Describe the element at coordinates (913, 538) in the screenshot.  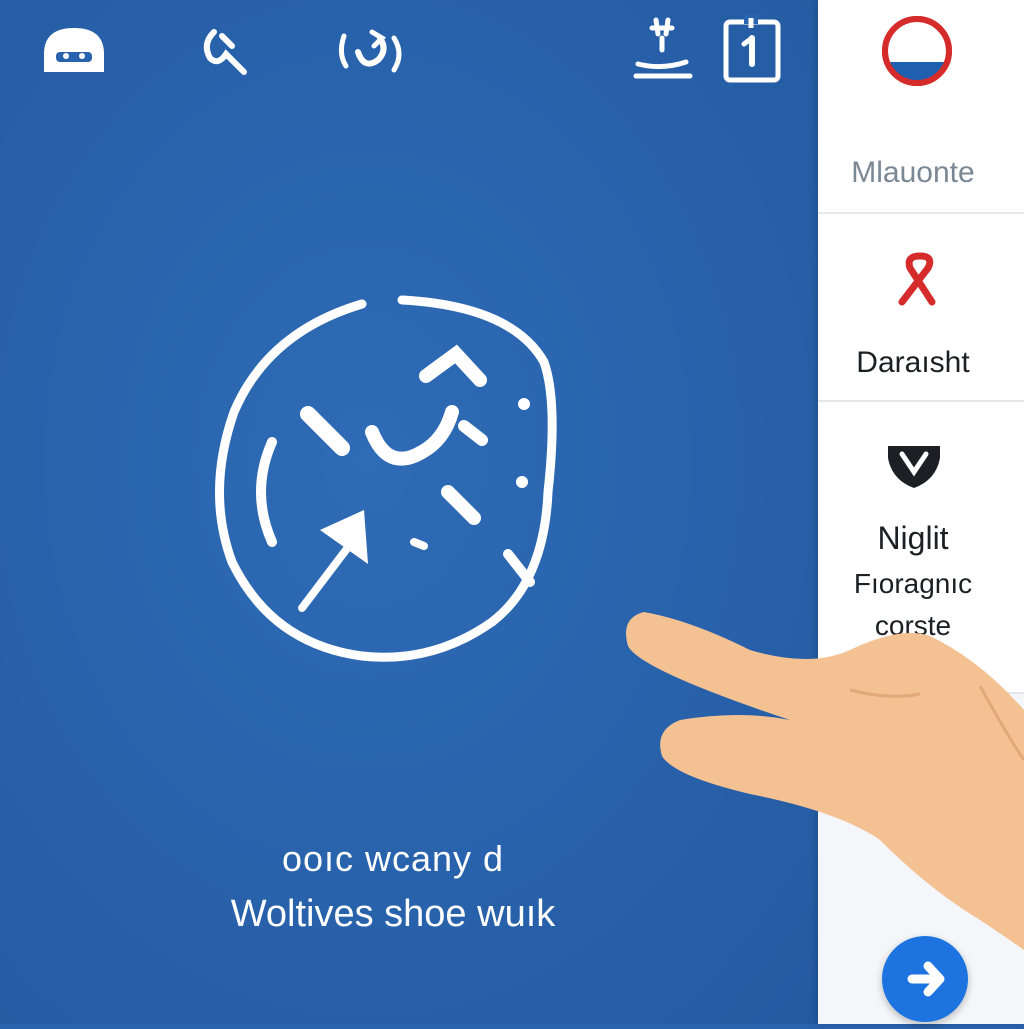
I see `panel-item-label: Niglit` at that location.